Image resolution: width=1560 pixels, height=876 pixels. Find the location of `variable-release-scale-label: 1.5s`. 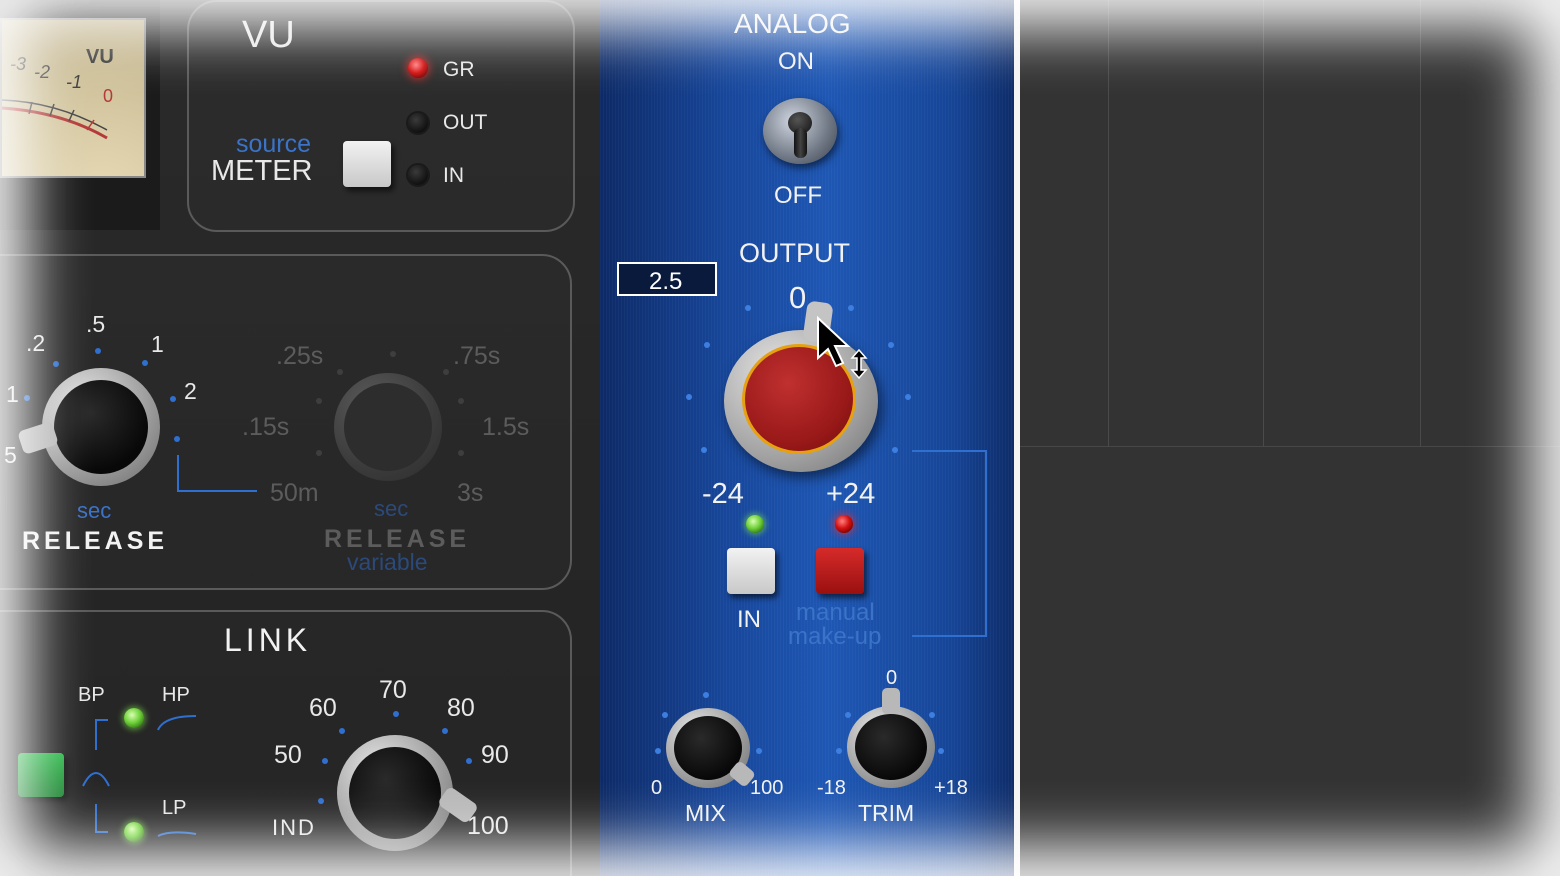

variable-release-scale-label: 1.5s is located at coordinates (506, 427).